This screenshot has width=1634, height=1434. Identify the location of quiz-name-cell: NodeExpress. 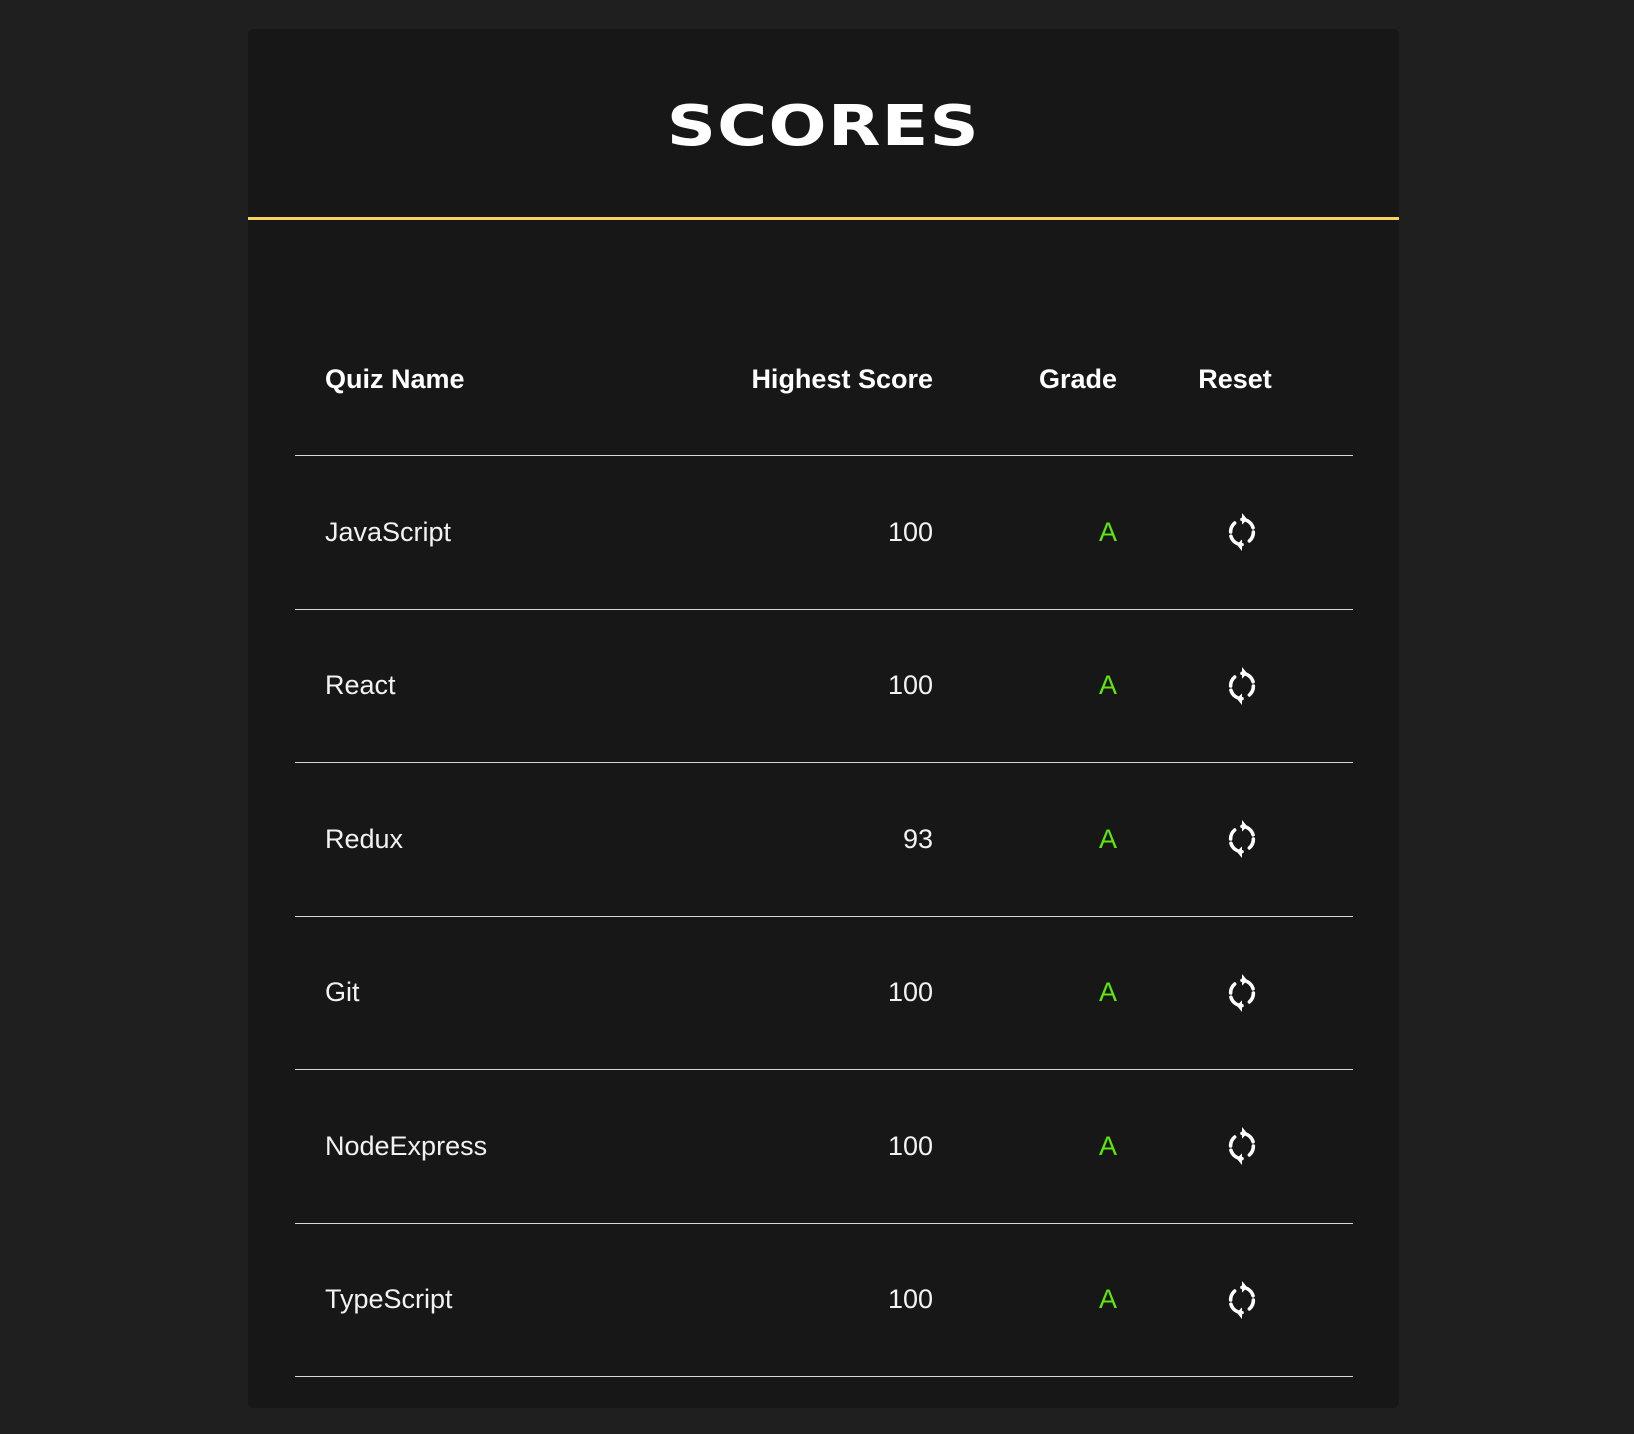
(406, 1145).